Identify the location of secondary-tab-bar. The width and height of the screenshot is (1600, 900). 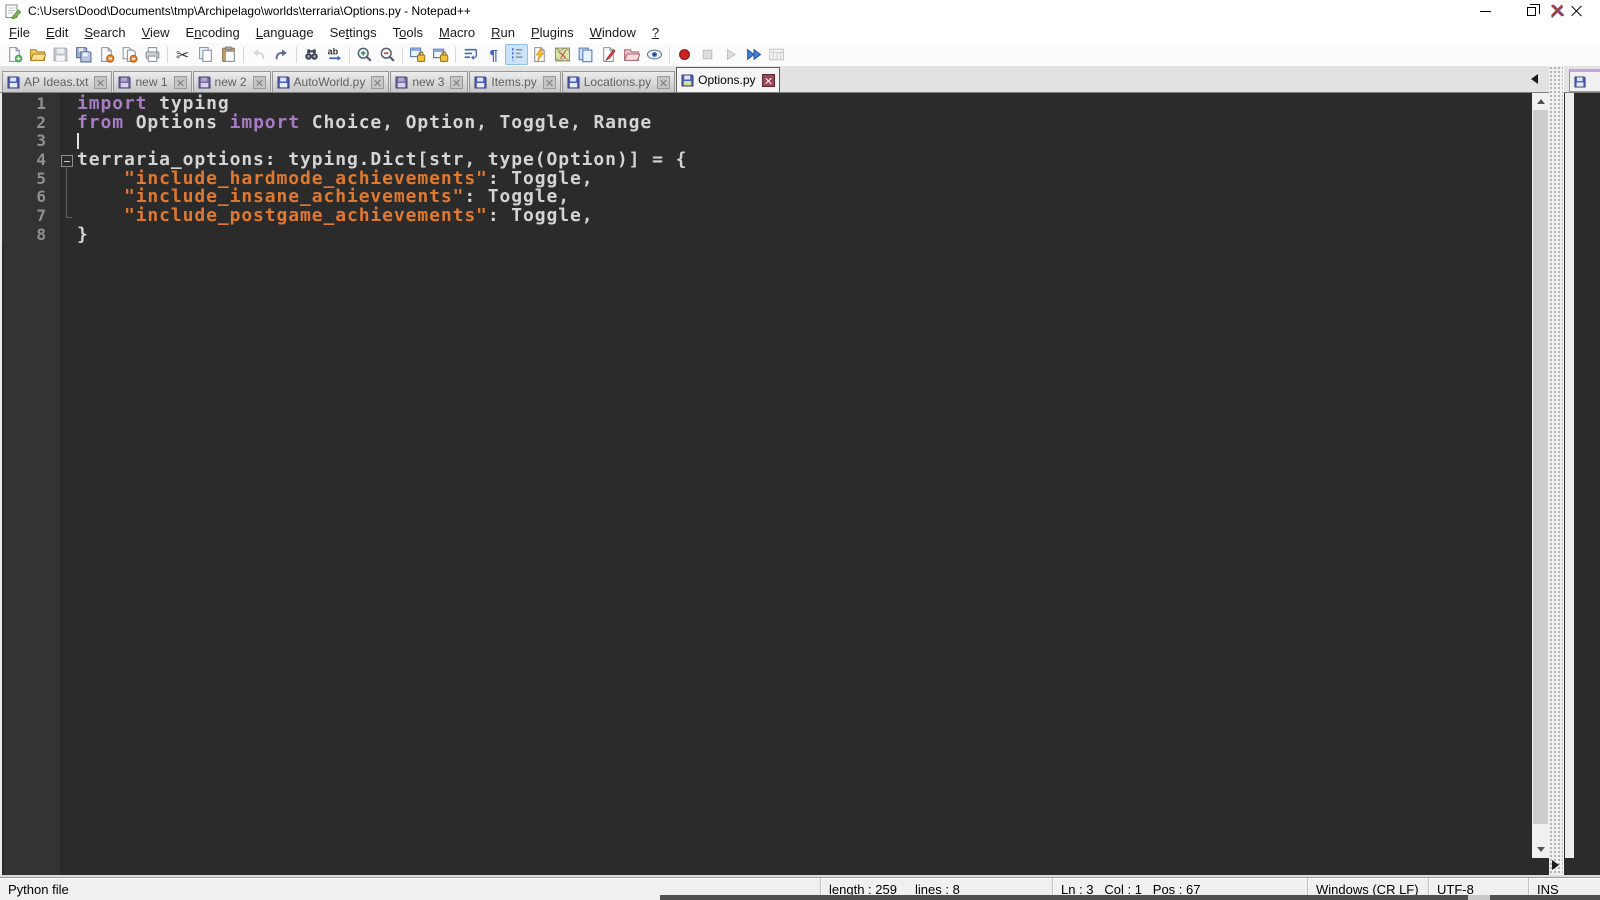
(1581, 79).